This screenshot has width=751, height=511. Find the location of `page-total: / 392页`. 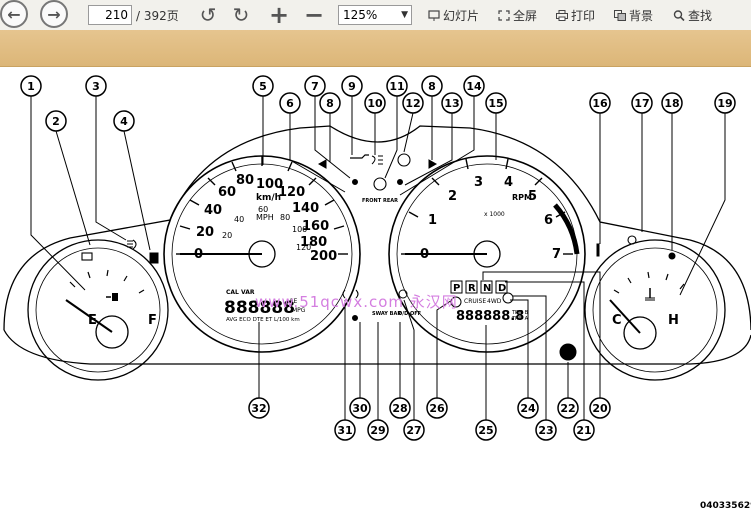

page-total: / 392页 is located at coordinates (157, 16).